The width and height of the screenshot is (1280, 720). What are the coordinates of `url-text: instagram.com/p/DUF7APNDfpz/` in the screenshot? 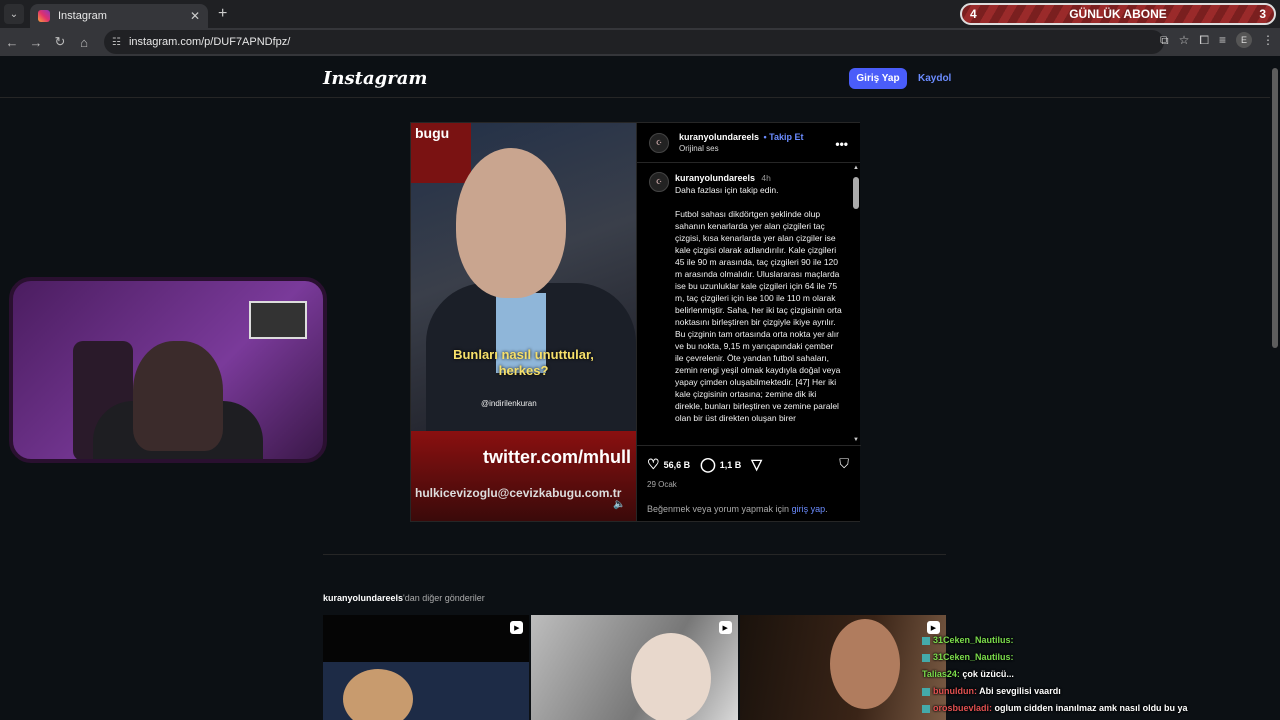 It's located at (209, 42).